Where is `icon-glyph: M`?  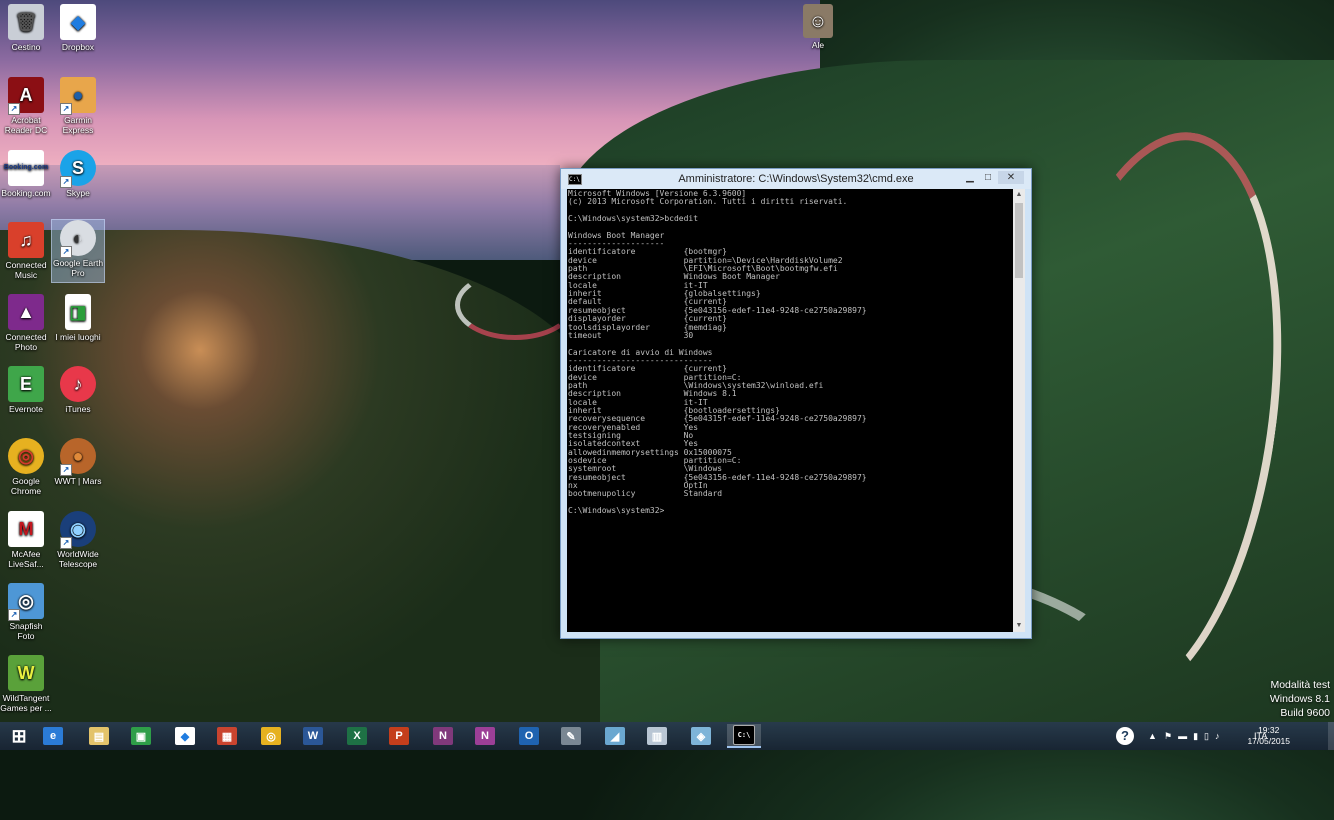 icon-glyph: M is located at coordinates (26, 529).